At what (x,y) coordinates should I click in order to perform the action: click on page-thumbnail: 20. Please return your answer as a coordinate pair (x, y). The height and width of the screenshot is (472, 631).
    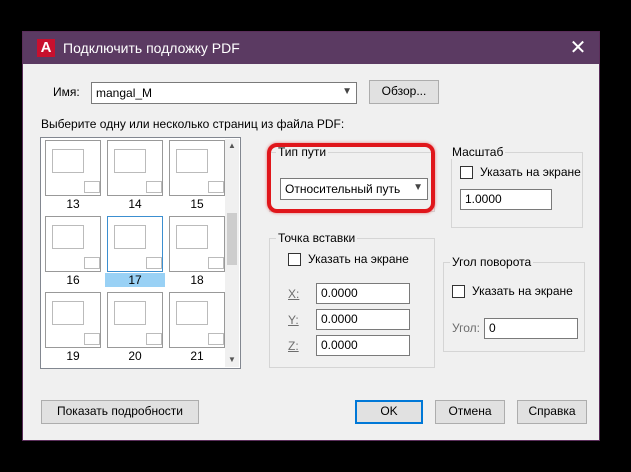
    Looking at the image, I should click on (135, 327).